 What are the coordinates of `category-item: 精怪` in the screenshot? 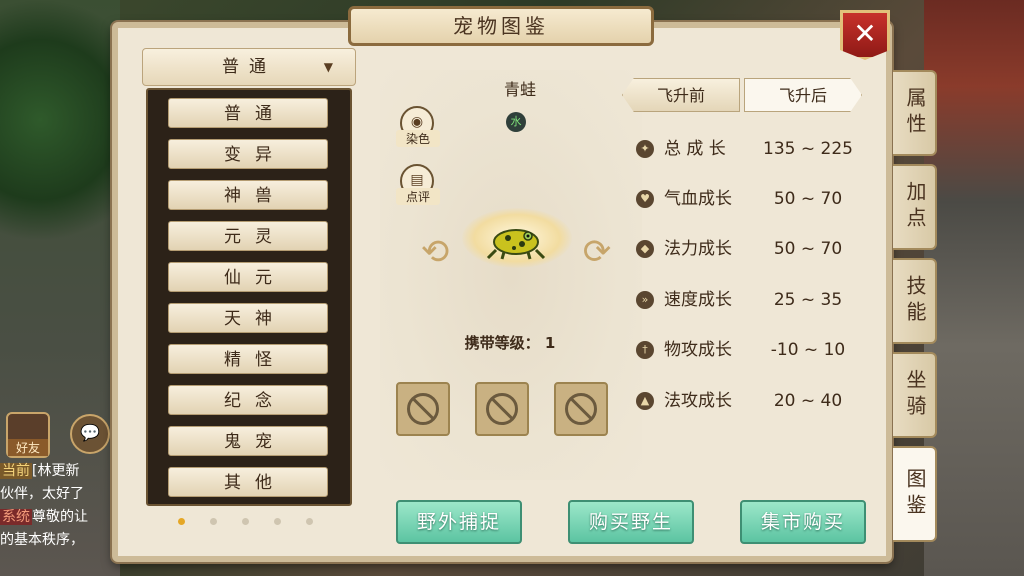 It's located at (248, 359).